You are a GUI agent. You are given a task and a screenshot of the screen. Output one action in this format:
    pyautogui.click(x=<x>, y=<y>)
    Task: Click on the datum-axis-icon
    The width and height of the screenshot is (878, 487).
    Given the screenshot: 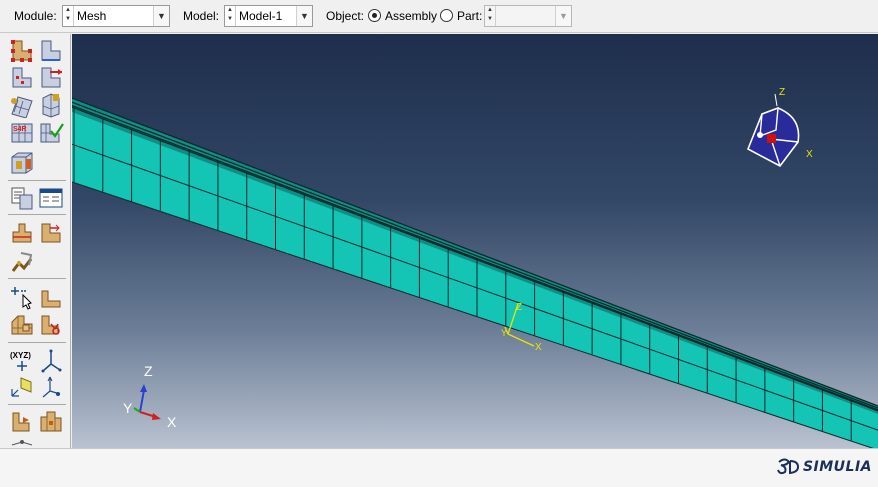 What is the action you would take?
    pyautogui.click(x=51, y=361)
    